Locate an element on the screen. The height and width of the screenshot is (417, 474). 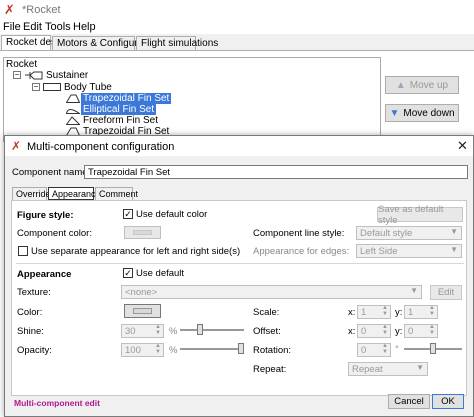
shine-unit: % is located at coordinates (173, 331).